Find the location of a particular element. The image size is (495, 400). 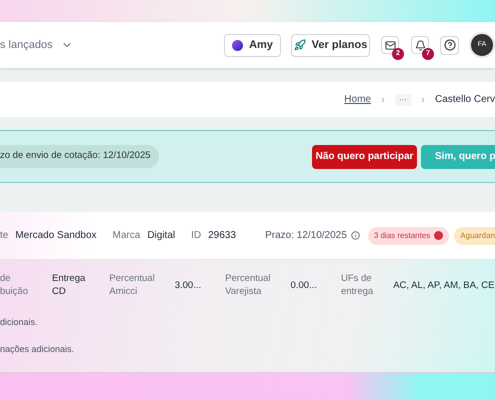

status-badge: Aguardan is located at coordinates (474, 235).